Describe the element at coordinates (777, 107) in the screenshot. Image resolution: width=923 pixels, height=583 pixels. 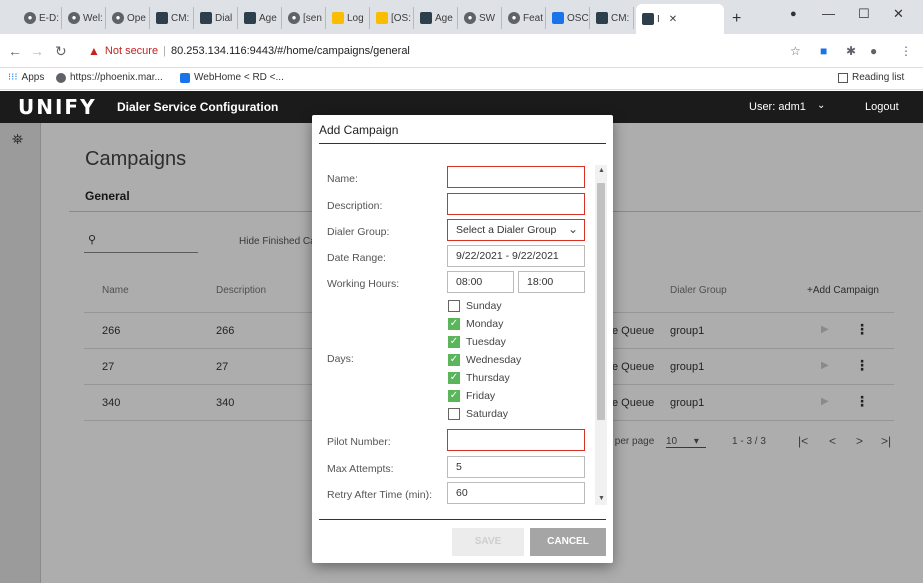
I see `user-menu: User: adm1` at that location.